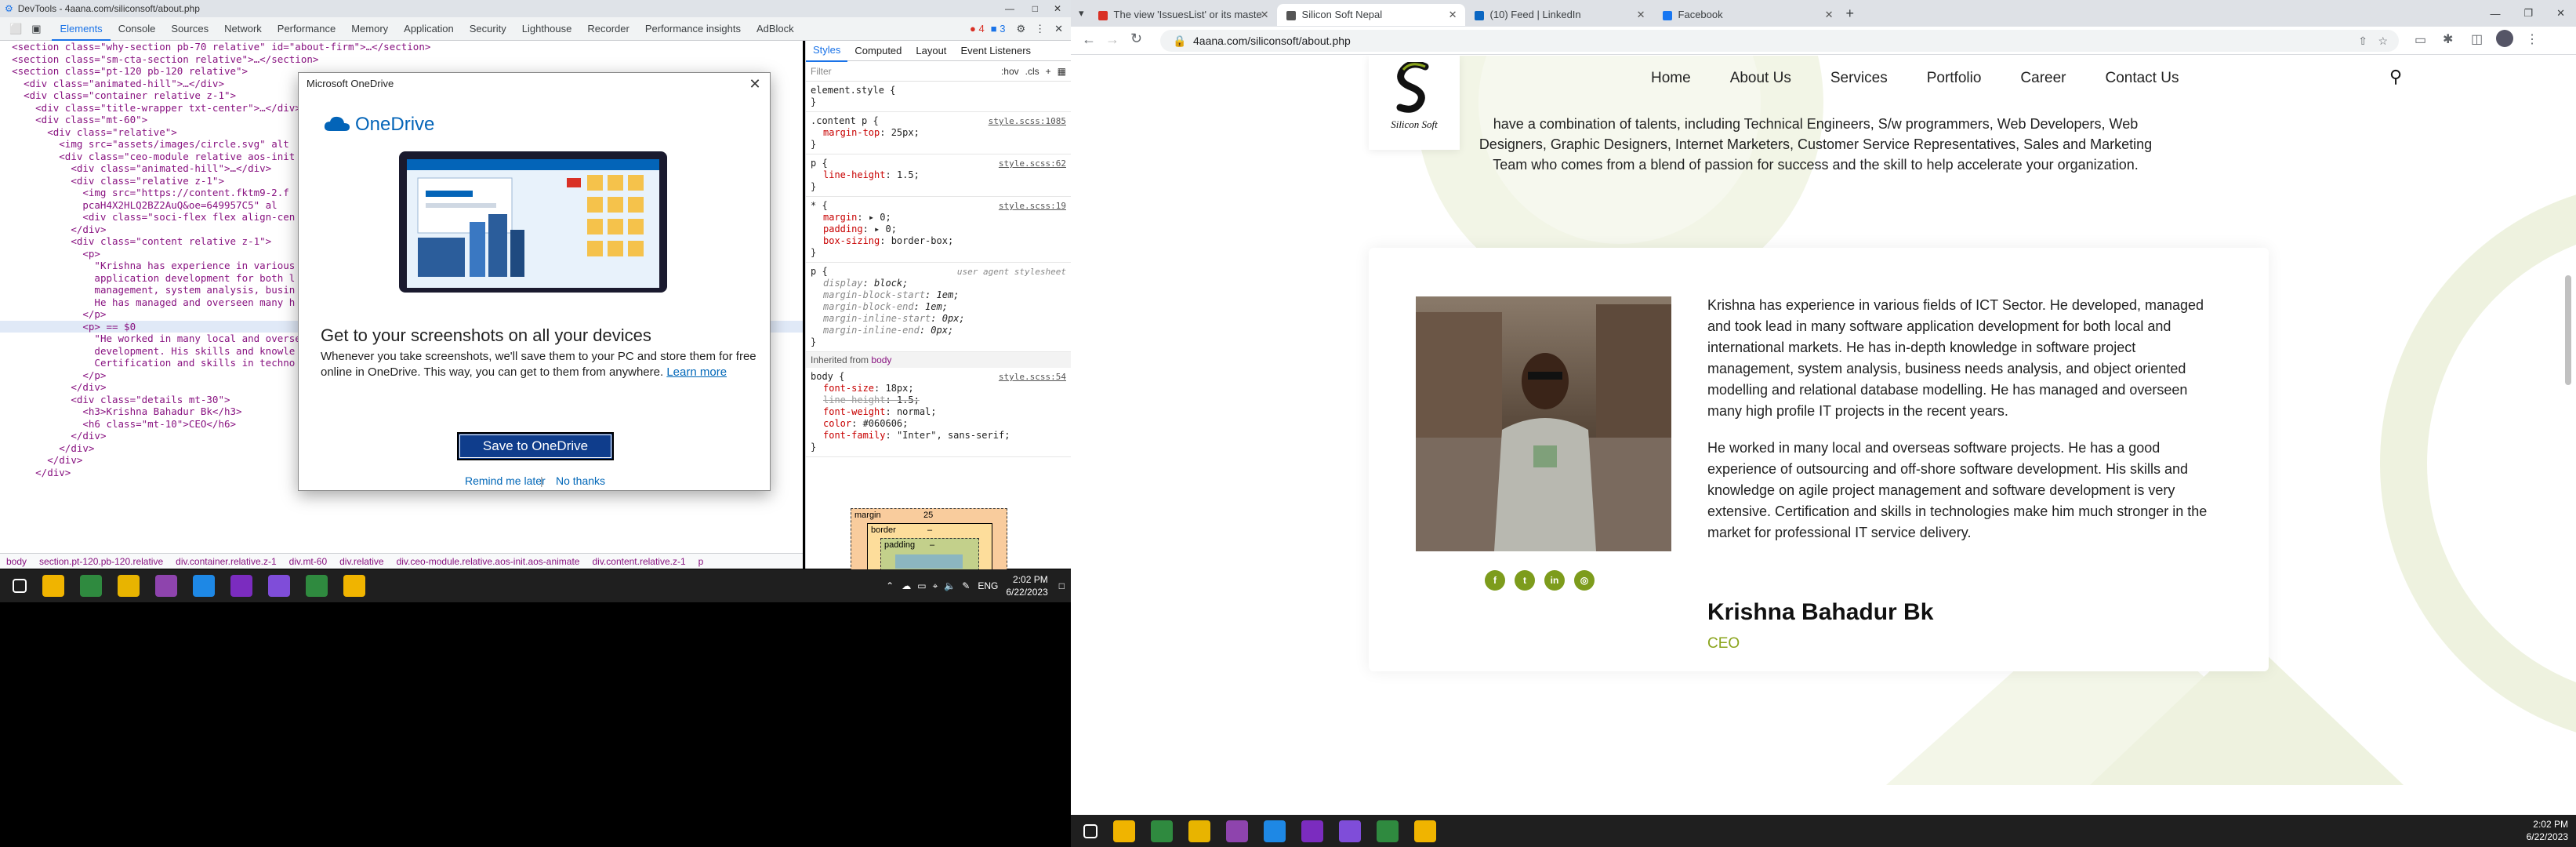 Image resolution: width=2576 pixels, height=847 pixels. I want to click on right-visual-studio-purple-icon, so click(1312, 831).